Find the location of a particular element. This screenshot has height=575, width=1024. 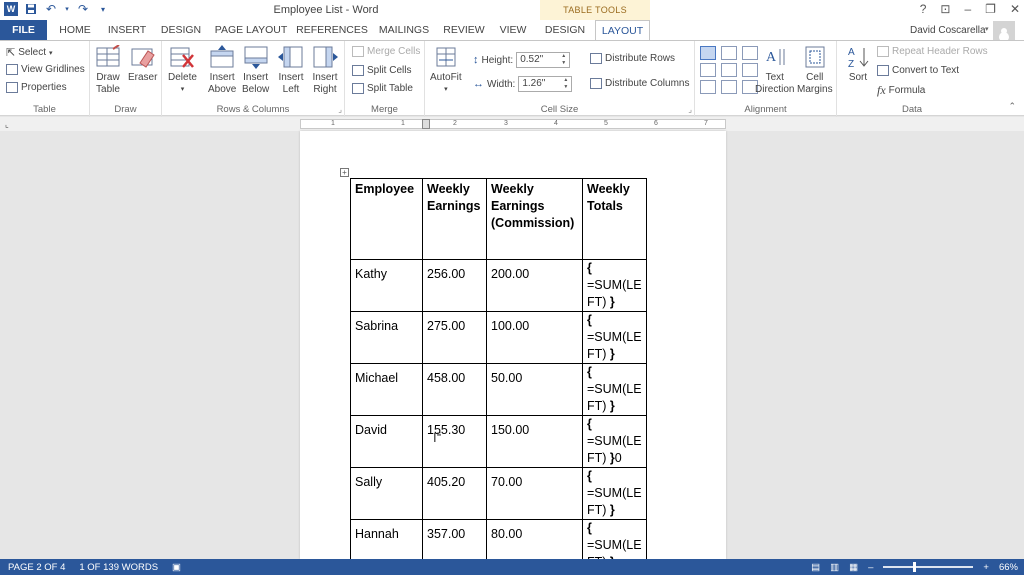

align-top-center-icon is located at coordinates (729, 53).